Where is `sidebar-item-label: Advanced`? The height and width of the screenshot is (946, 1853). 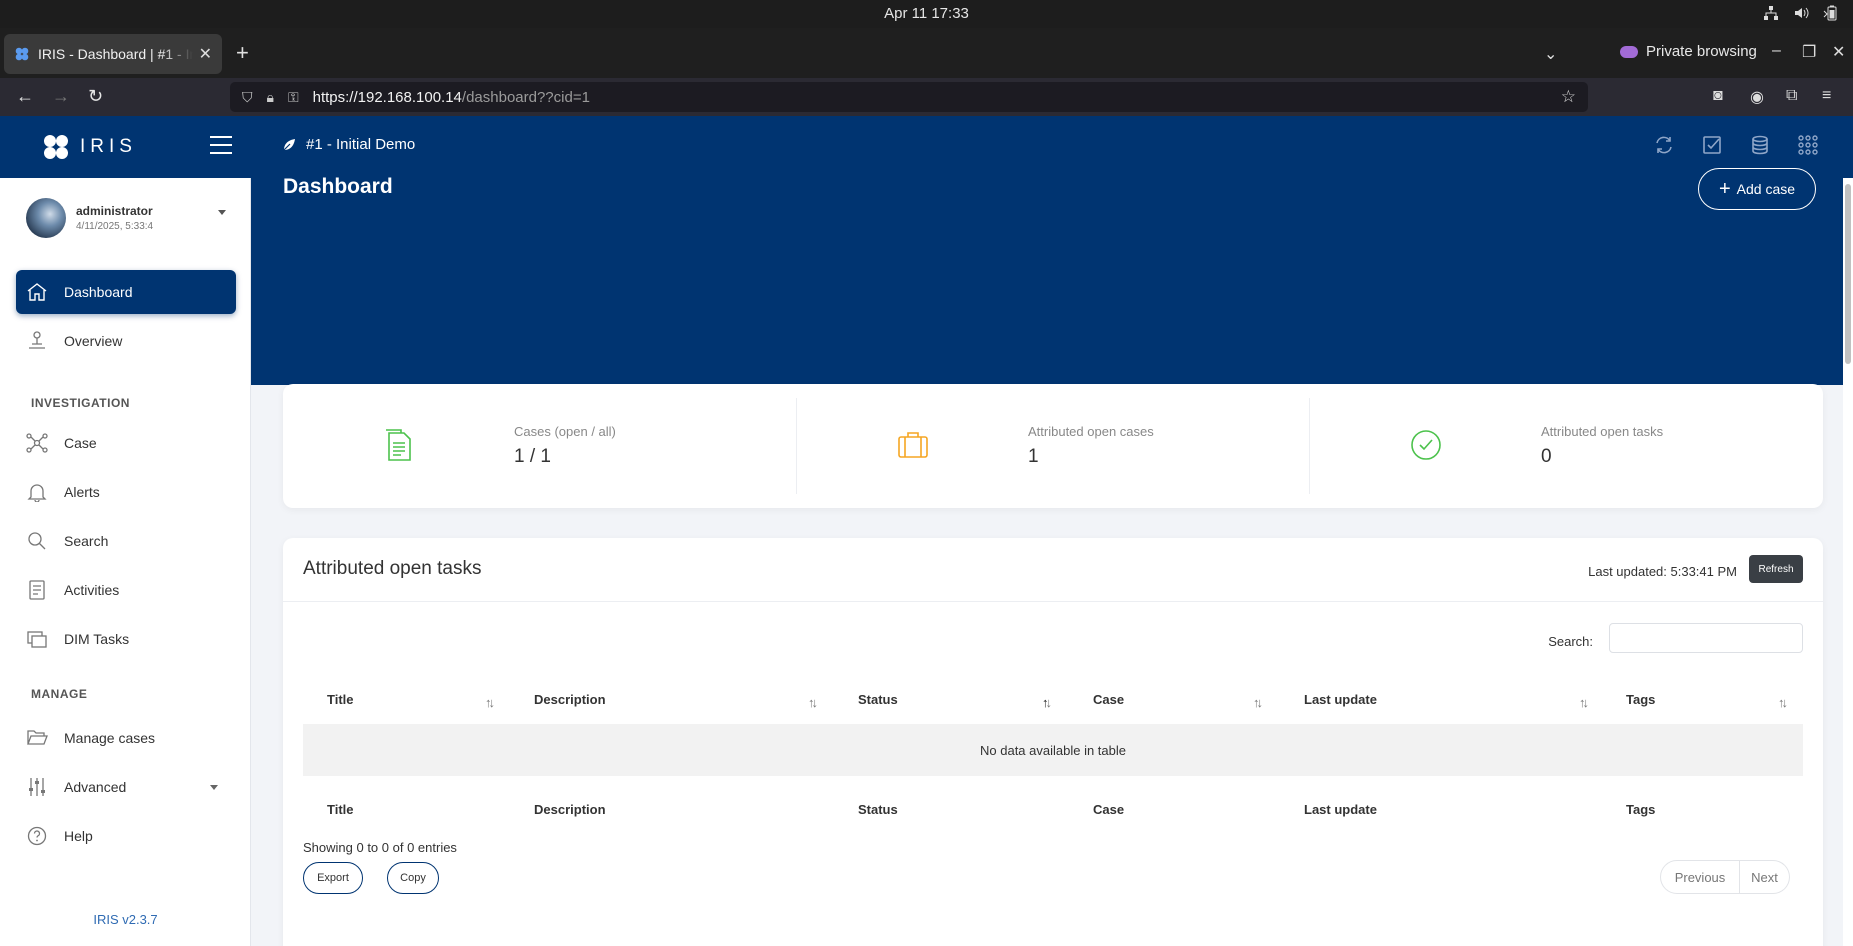
sidebar-item-label: Advanced is located at coordinates (95, 787).